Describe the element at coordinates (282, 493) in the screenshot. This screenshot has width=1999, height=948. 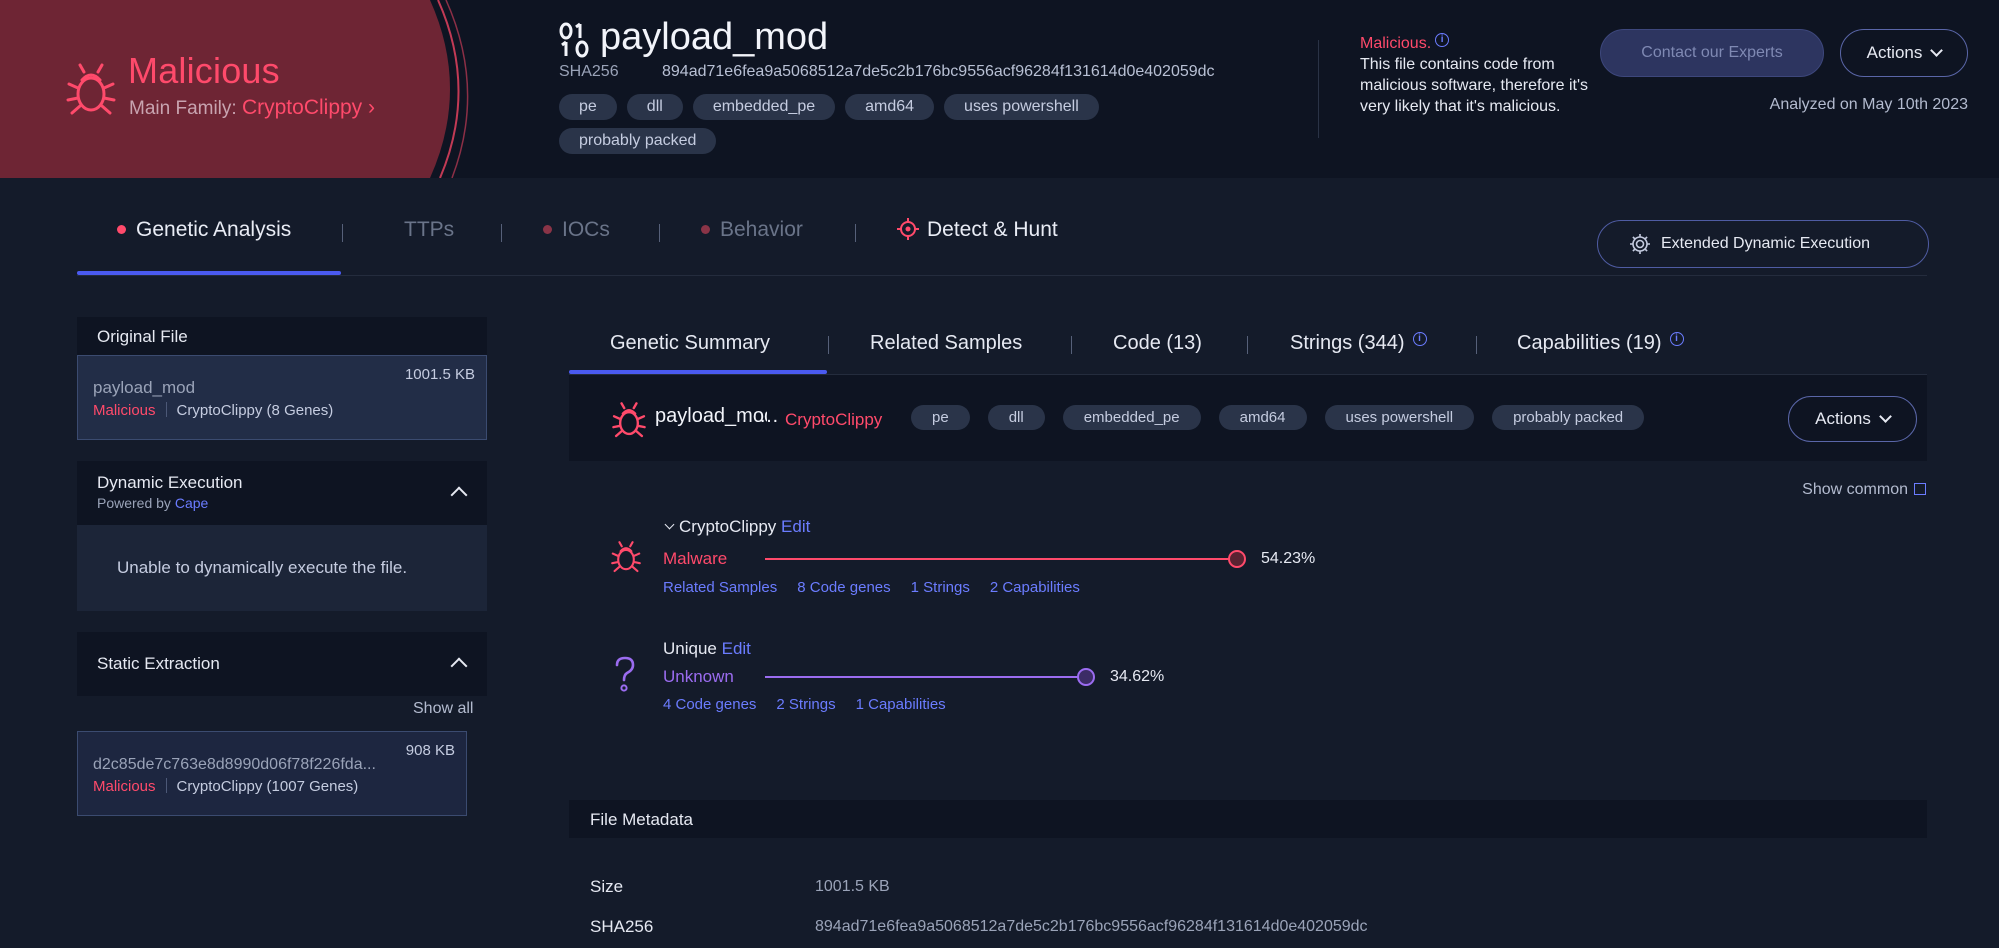
I see `dynamic-execution-header: Dynamic Execution Powered by Cape` at that location.